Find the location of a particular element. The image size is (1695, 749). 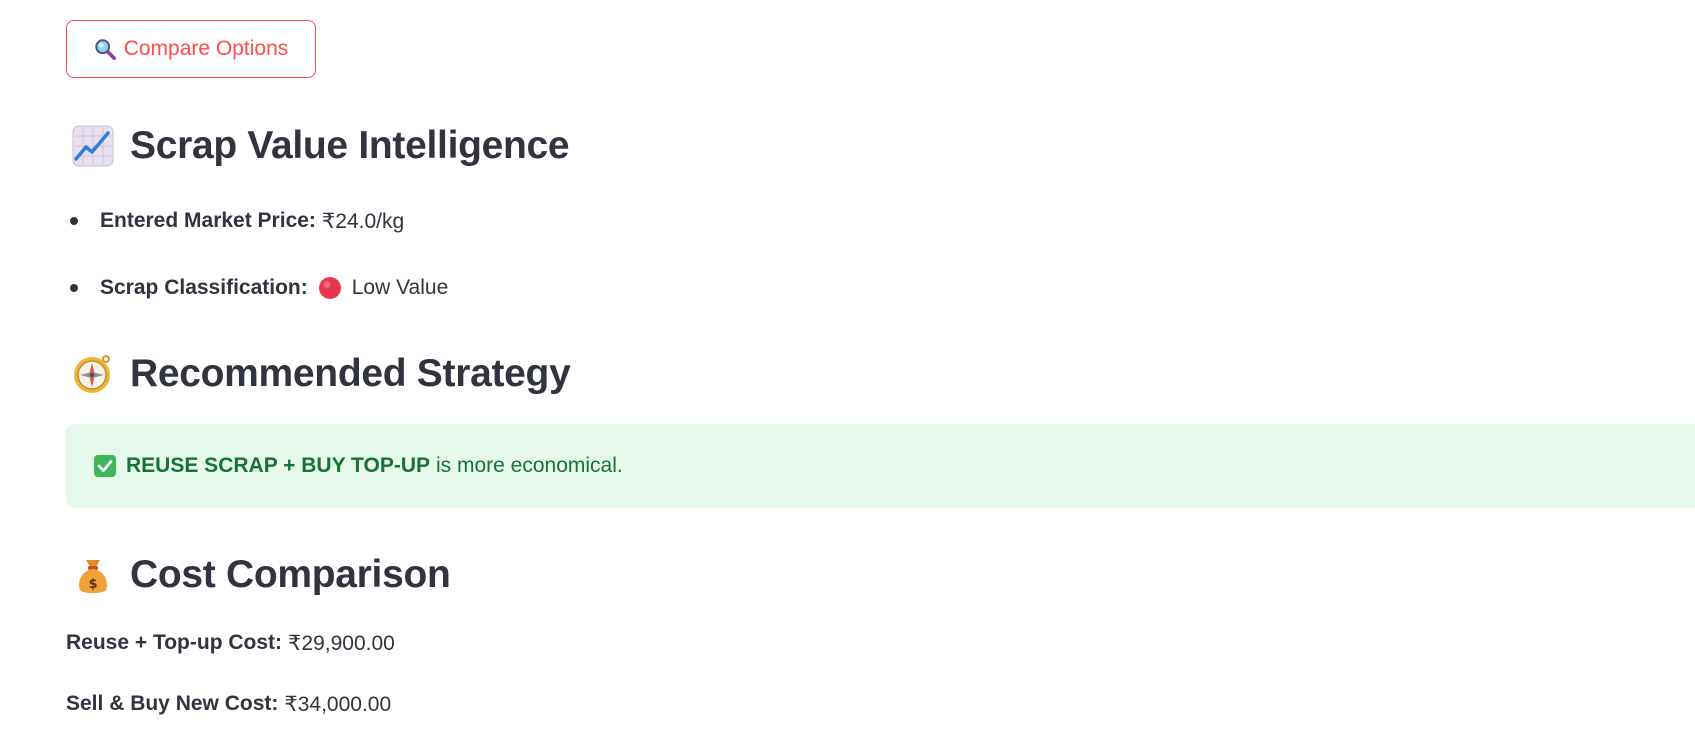

sell-buy-new-cost-row: Sell & Buy New Cost: ₹34,000.00 is located at coordinates (228, 704).